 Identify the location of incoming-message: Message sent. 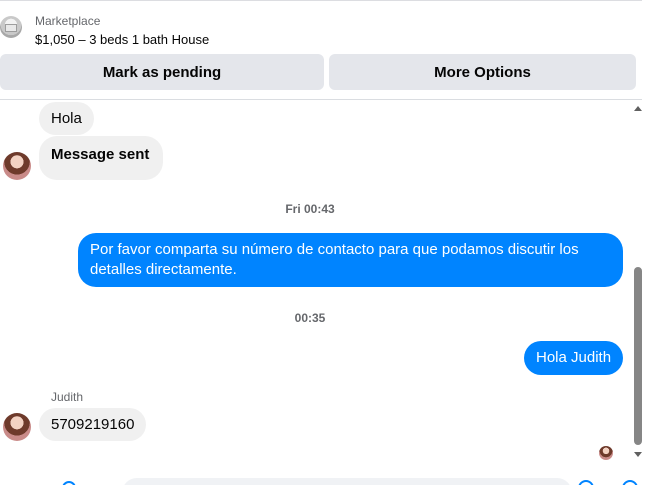
(101, 158).